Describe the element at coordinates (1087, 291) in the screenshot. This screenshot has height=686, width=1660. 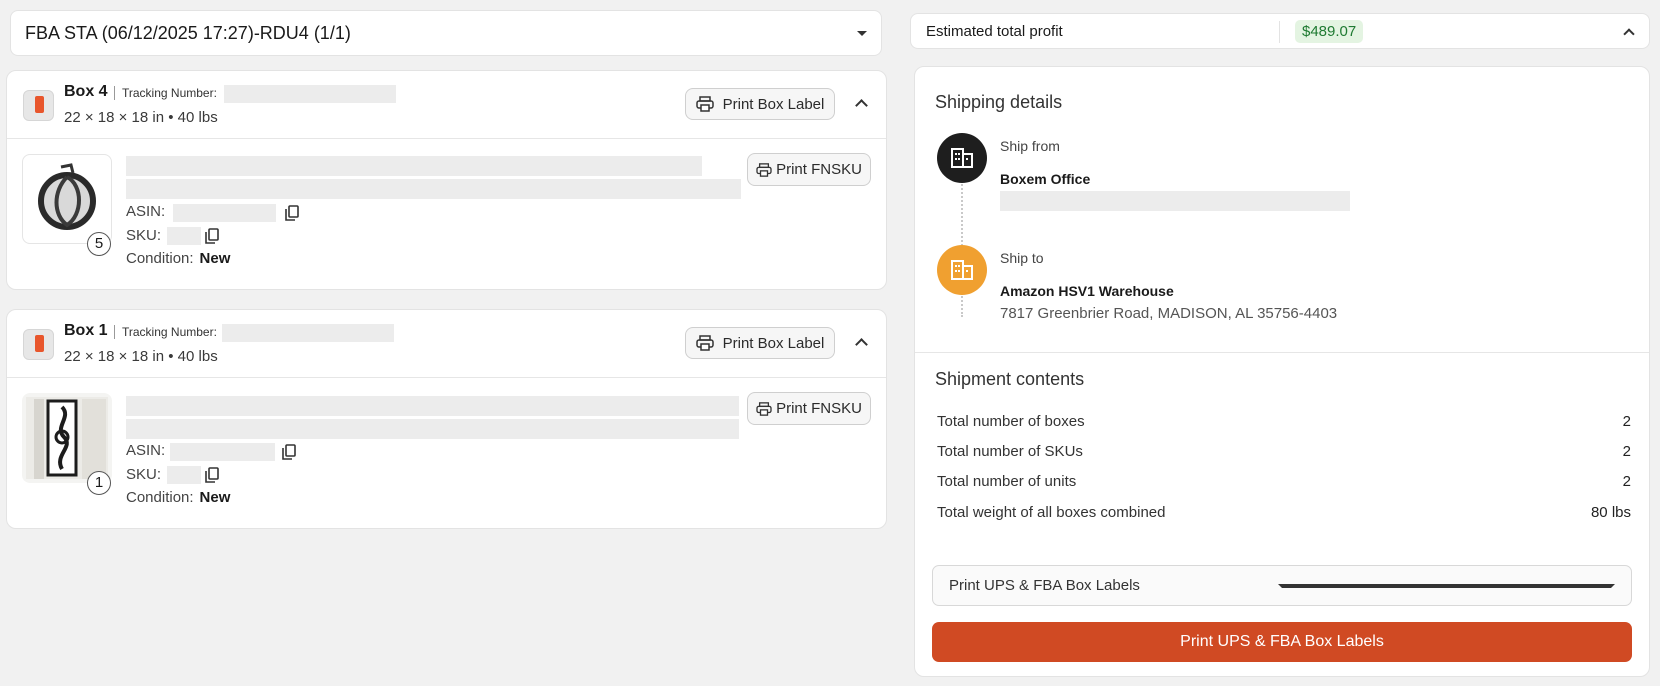
I see `ship-to-name: Amazon HSV1 Warehouse` at that location.